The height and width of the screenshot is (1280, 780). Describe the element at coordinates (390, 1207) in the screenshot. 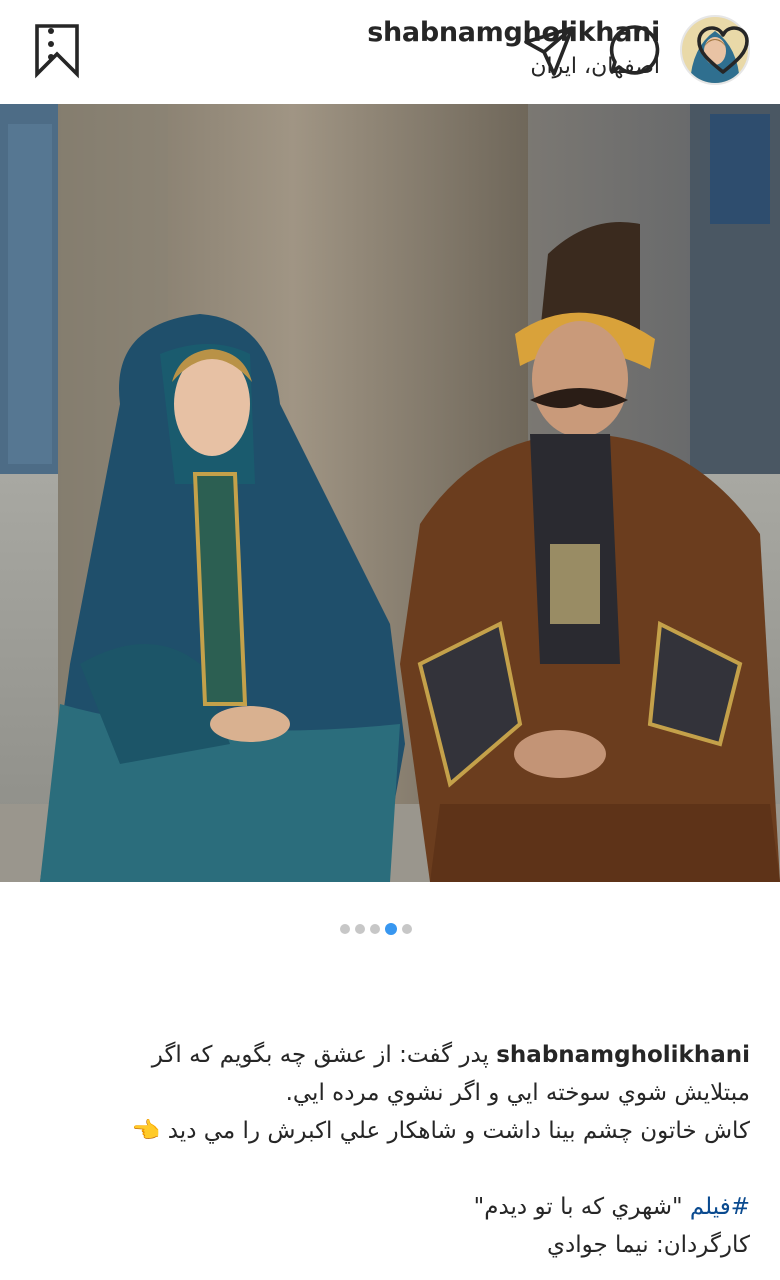

I see `caption-line: #فيلم "شهري كه با تو ديدم"` at that location.